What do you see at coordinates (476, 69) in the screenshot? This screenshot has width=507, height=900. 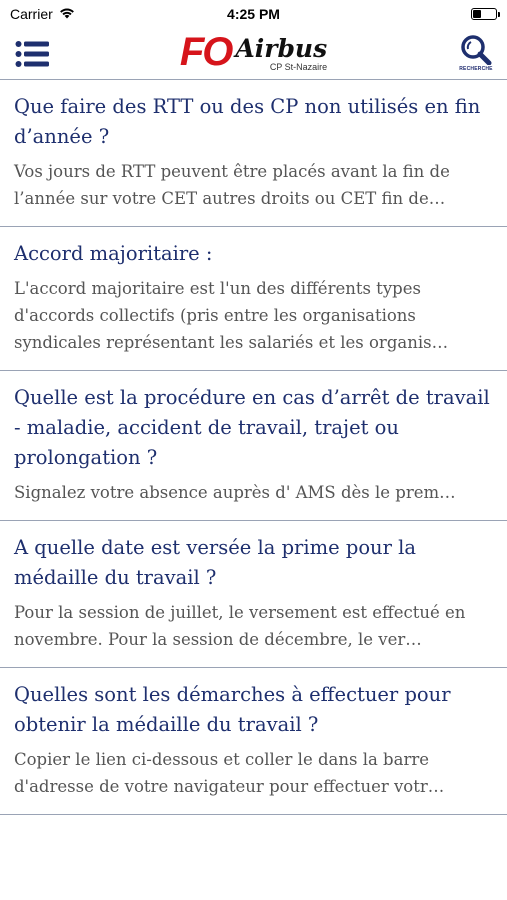 I see `search-label: RECHERCHE` at bounding box center [476, 69].